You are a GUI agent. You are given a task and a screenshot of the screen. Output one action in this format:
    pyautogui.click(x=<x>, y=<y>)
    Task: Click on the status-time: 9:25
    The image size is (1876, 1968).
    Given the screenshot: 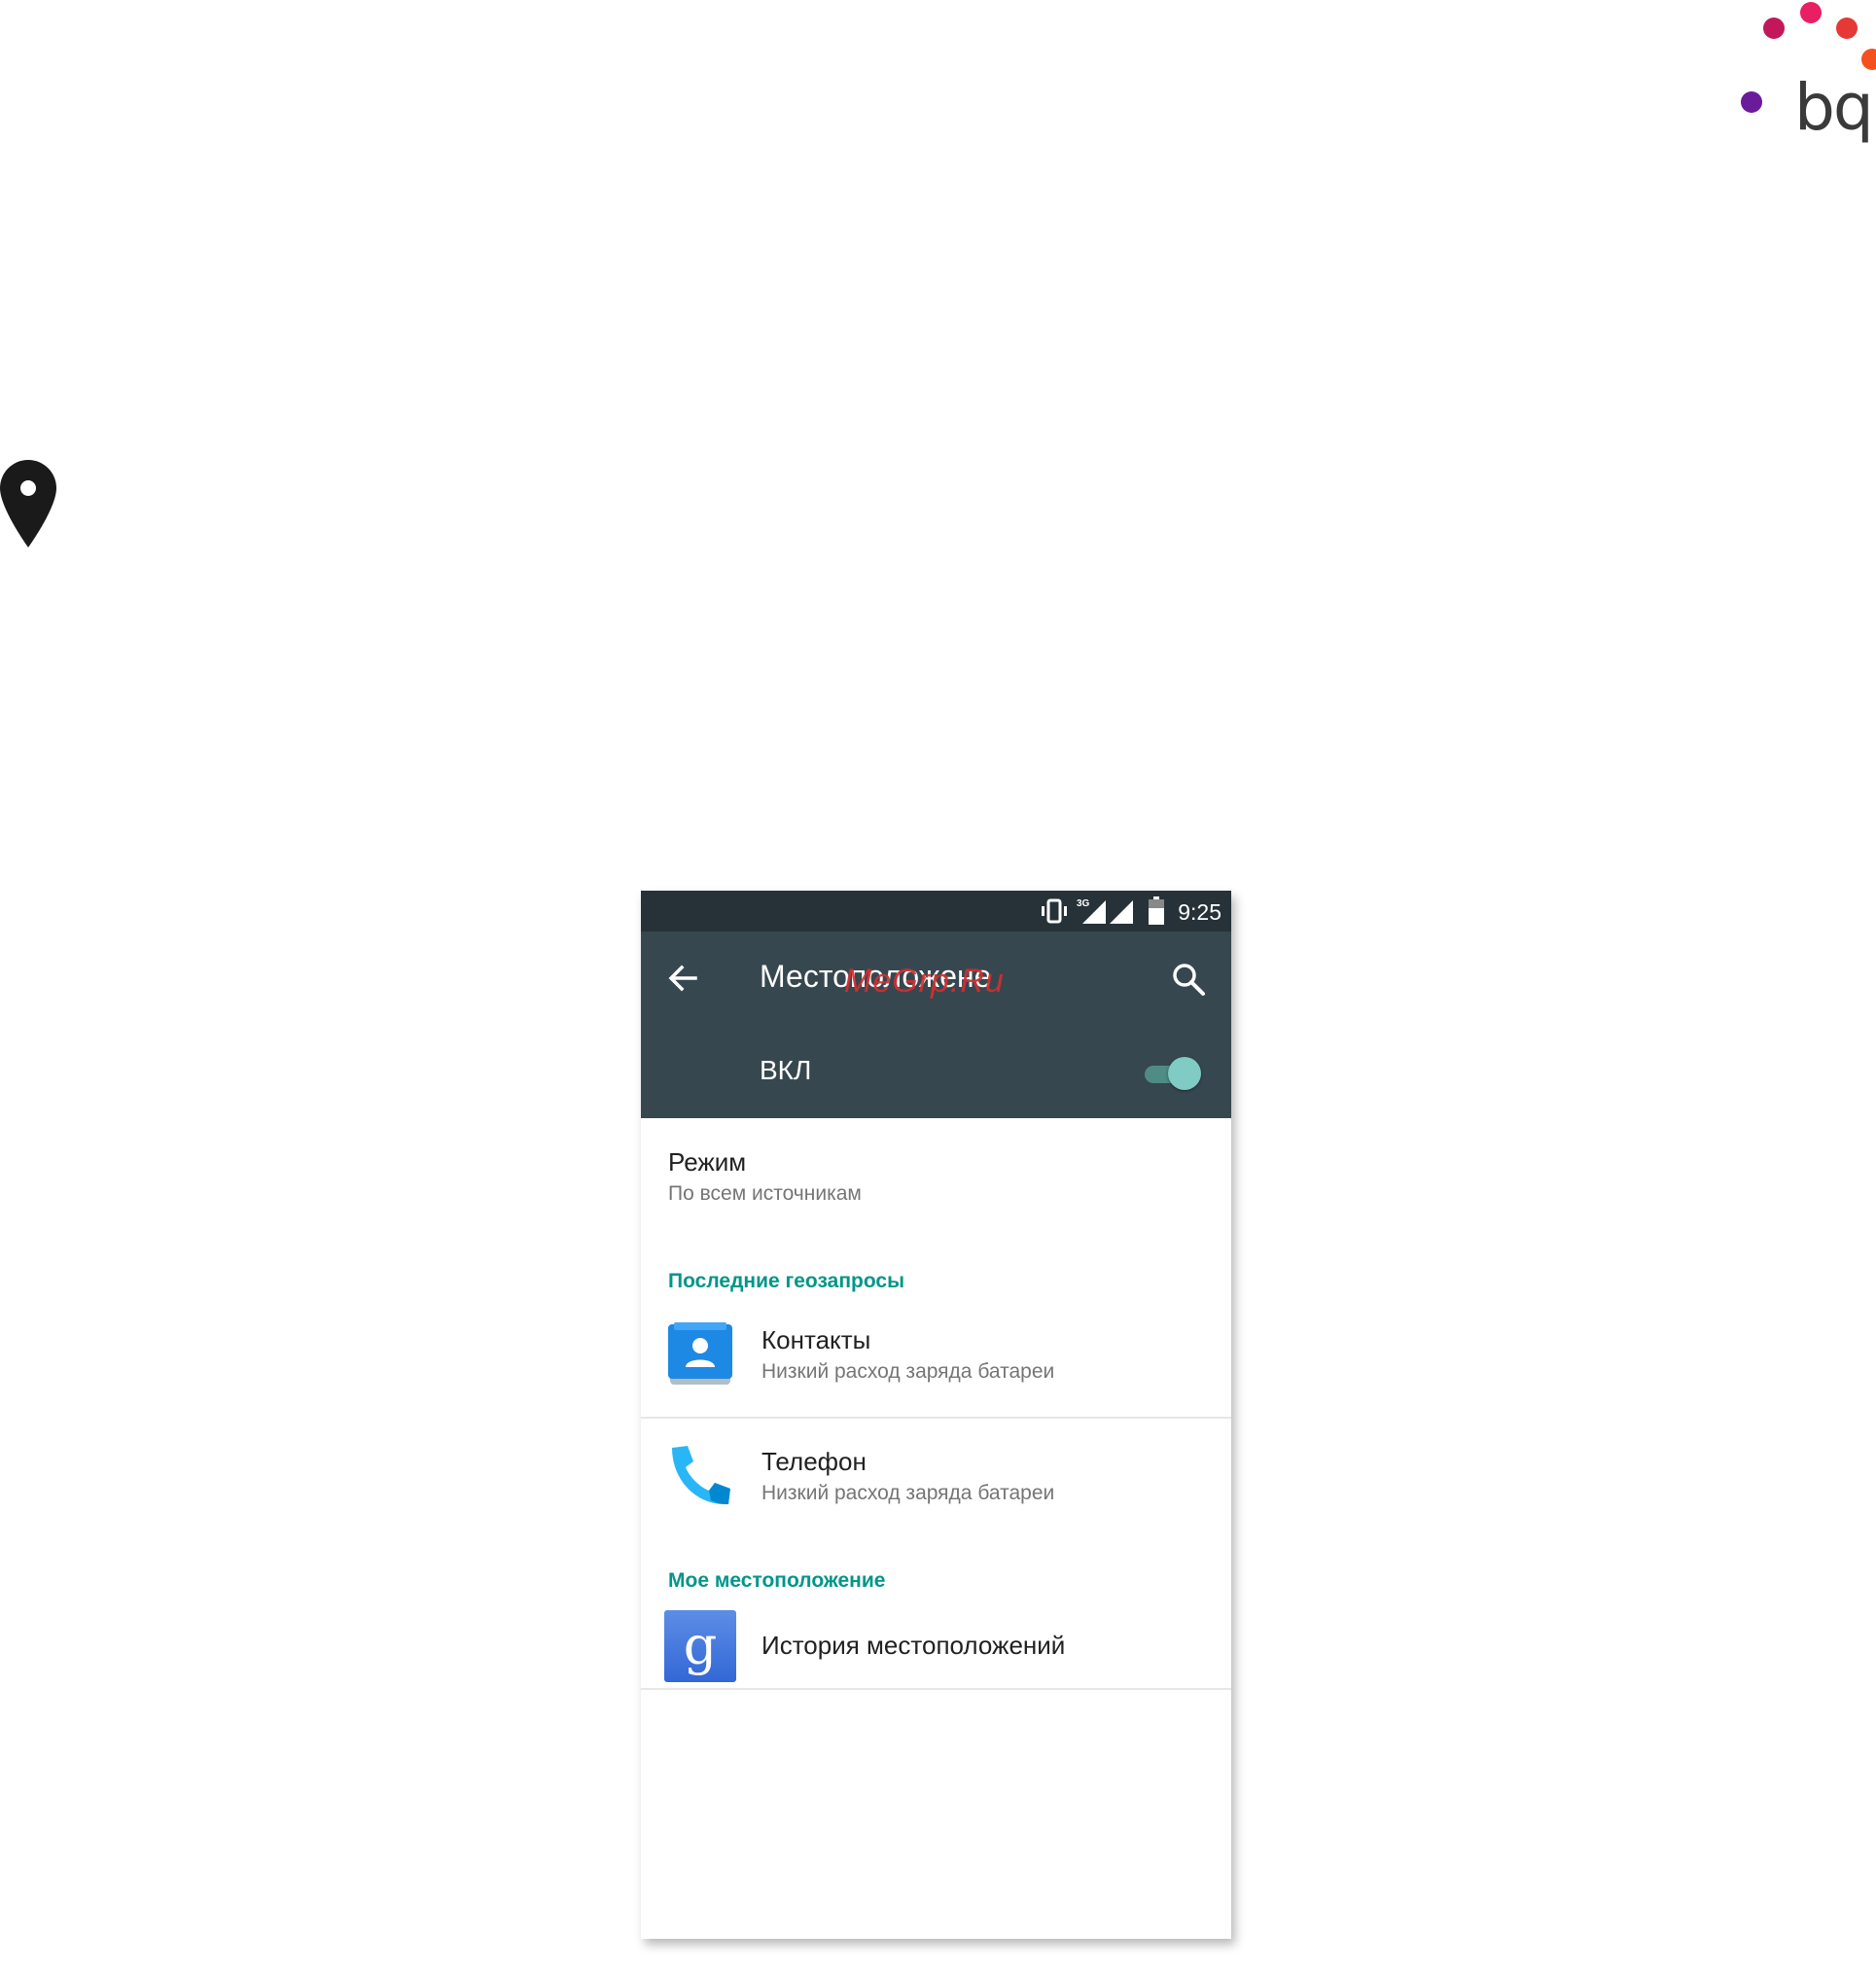 What is the action you would take?
    pyautogui.click(x=1199, y=912)
    